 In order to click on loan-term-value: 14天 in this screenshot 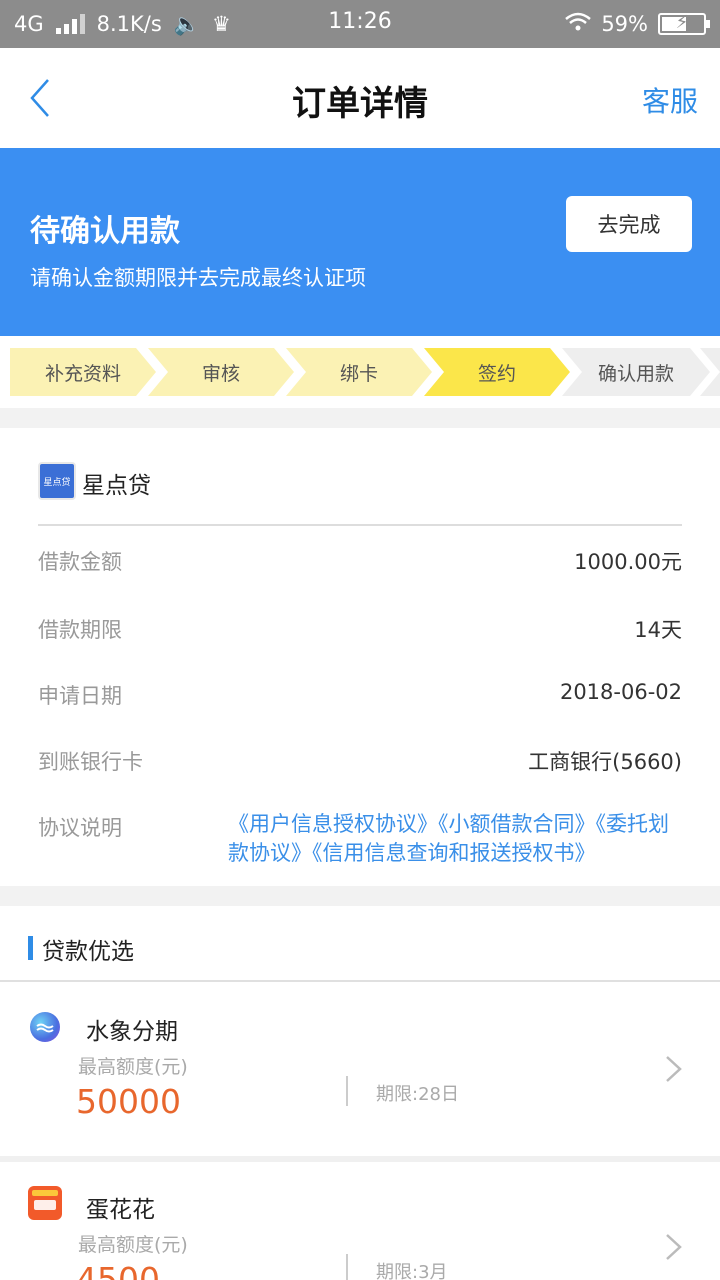, I will do `click(658, 630)`.